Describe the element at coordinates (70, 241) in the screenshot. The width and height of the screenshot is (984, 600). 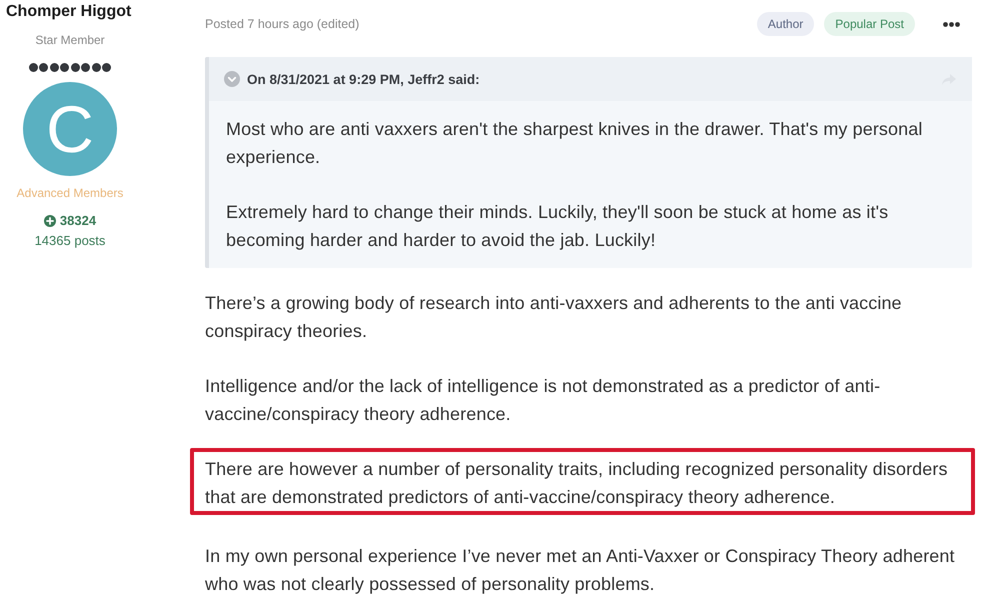
I see `post-count: 14365 posts` at that location.